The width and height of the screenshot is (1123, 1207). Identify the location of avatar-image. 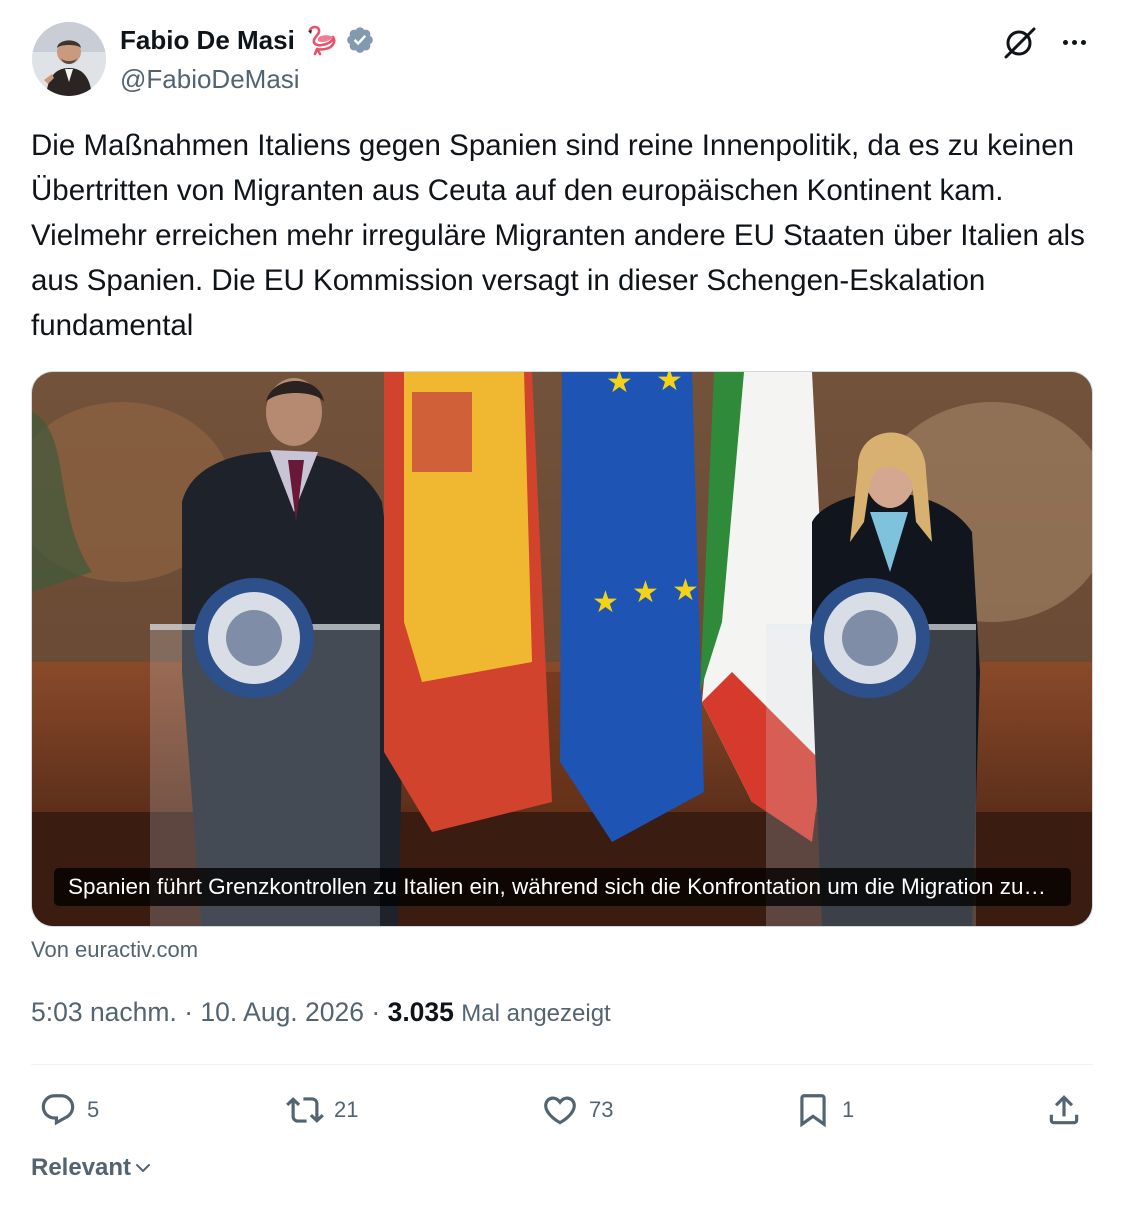
(69, 59).